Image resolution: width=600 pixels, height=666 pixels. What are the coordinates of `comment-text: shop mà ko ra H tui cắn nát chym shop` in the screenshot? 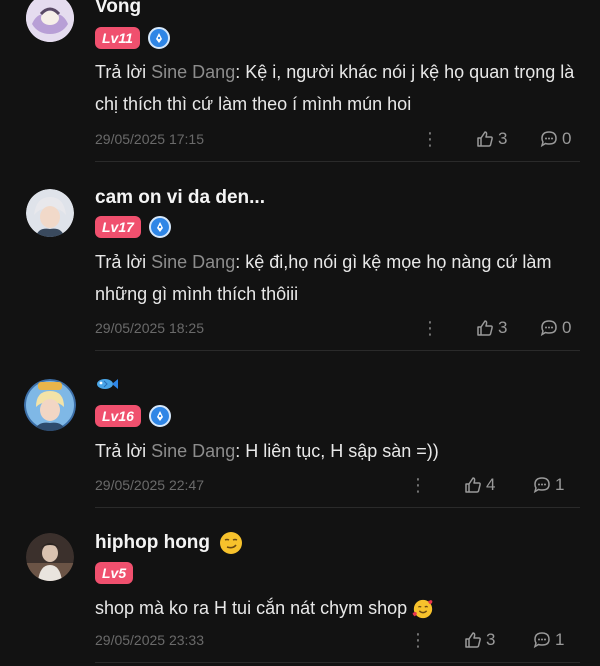 It's located at (337, 608).